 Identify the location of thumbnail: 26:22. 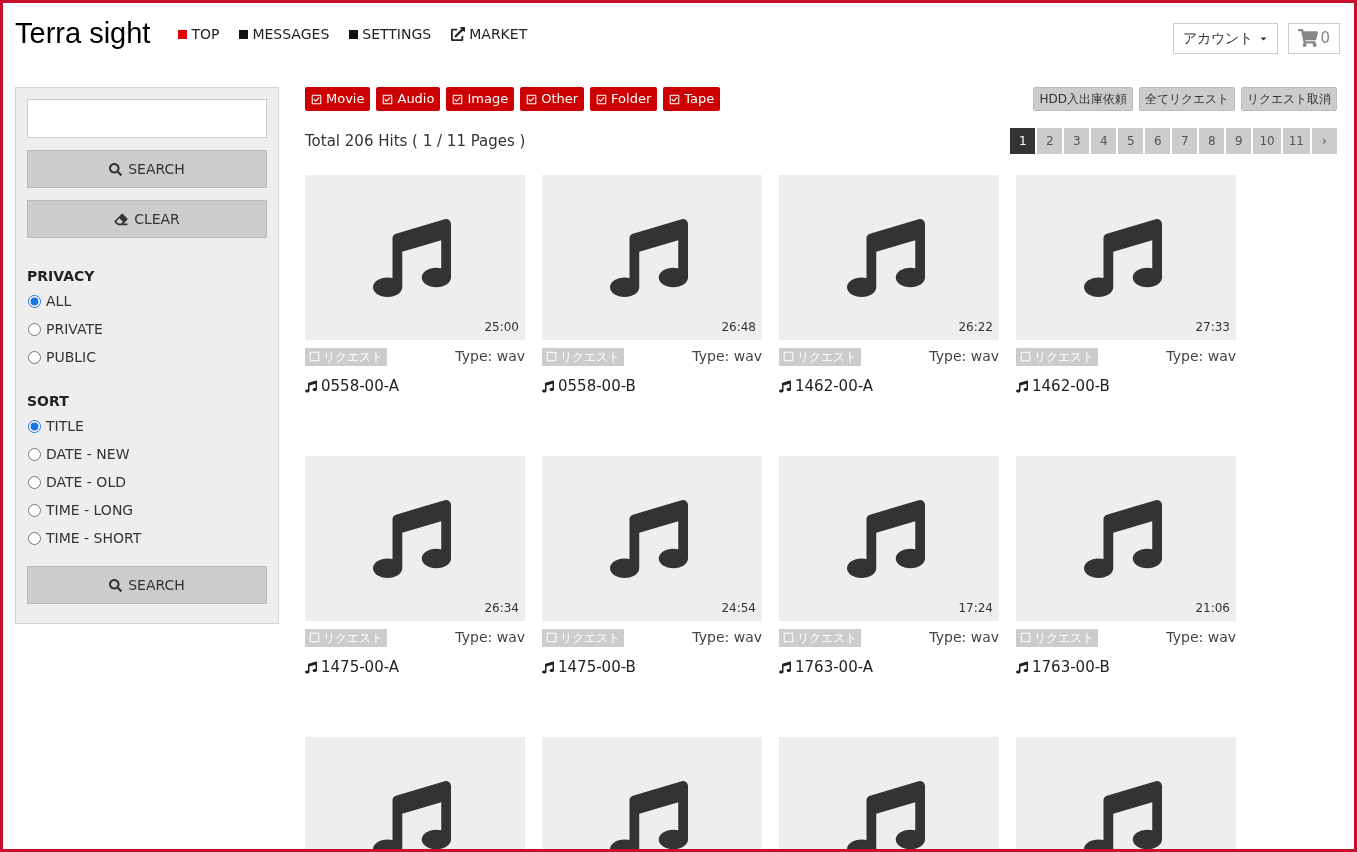
(889, 257).